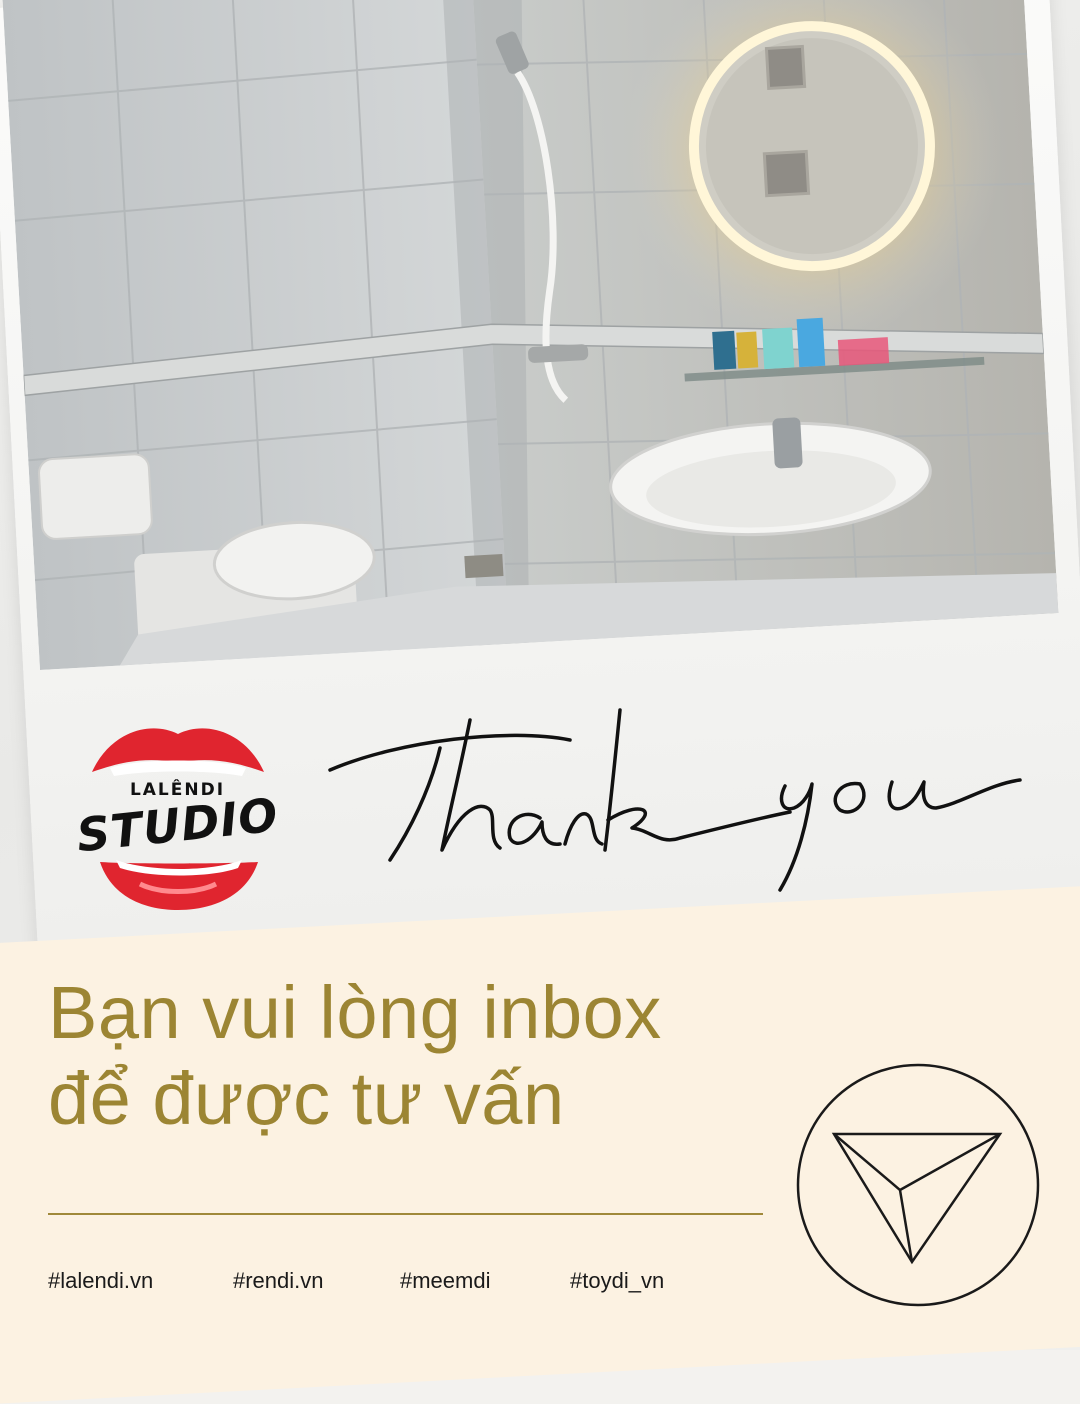 The height and width of the screenshot is (1404, 1080). I want to click on hashtag-toydi: #toydi_vn, so click(617, 1281).